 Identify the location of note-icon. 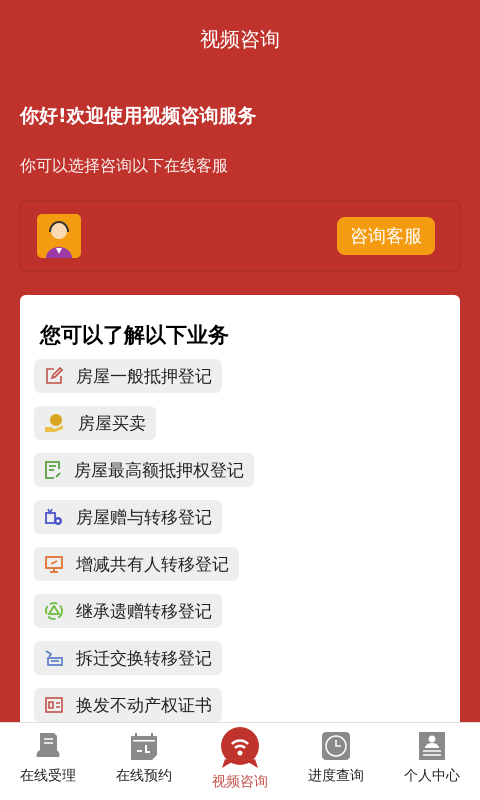
(53, 470).